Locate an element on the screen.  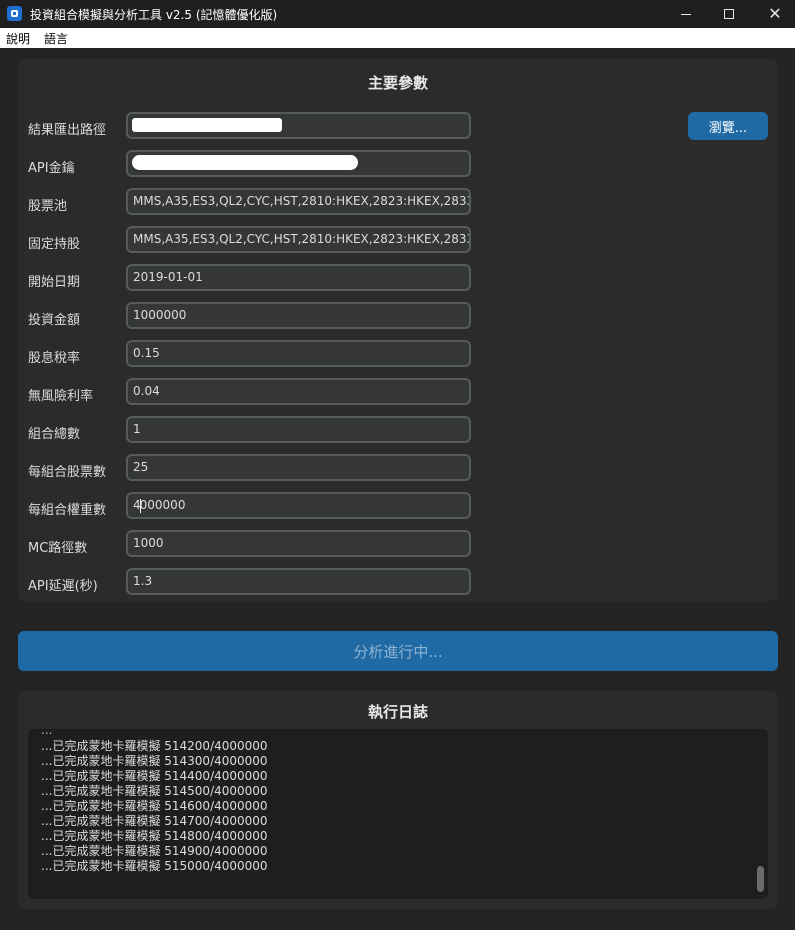
menu-bar: 說明 語言 is located at coordinates (397, 38).